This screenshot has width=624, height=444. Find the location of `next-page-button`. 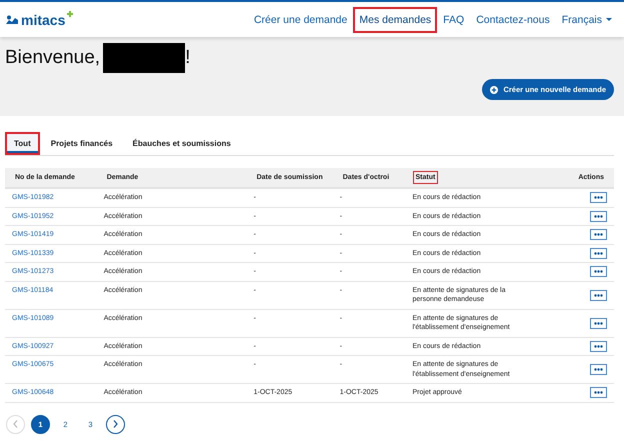

next-page-button is located at coordinates (115, 424).